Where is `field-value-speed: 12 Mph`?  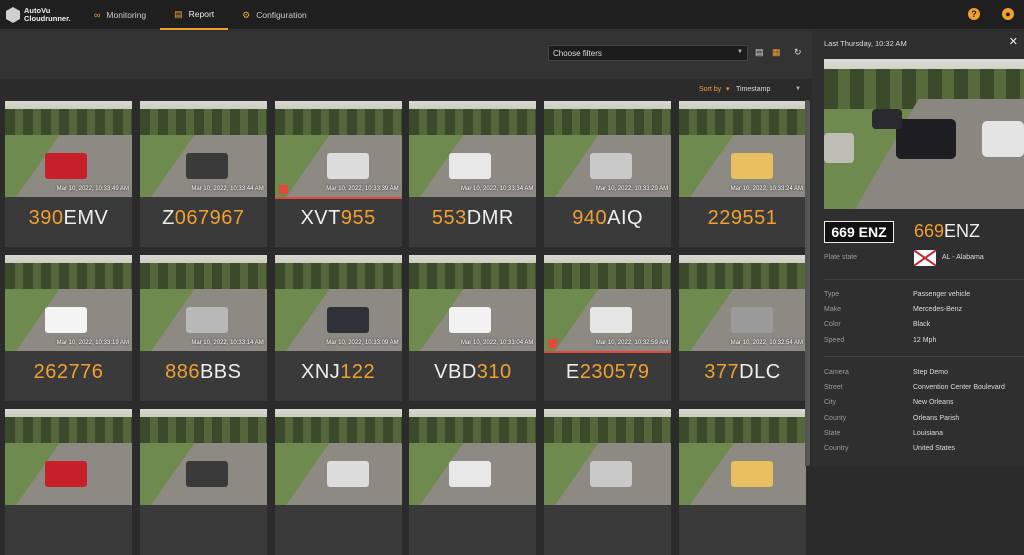 field-value-speed: 12 Mph is located at coordinates (925, 340).